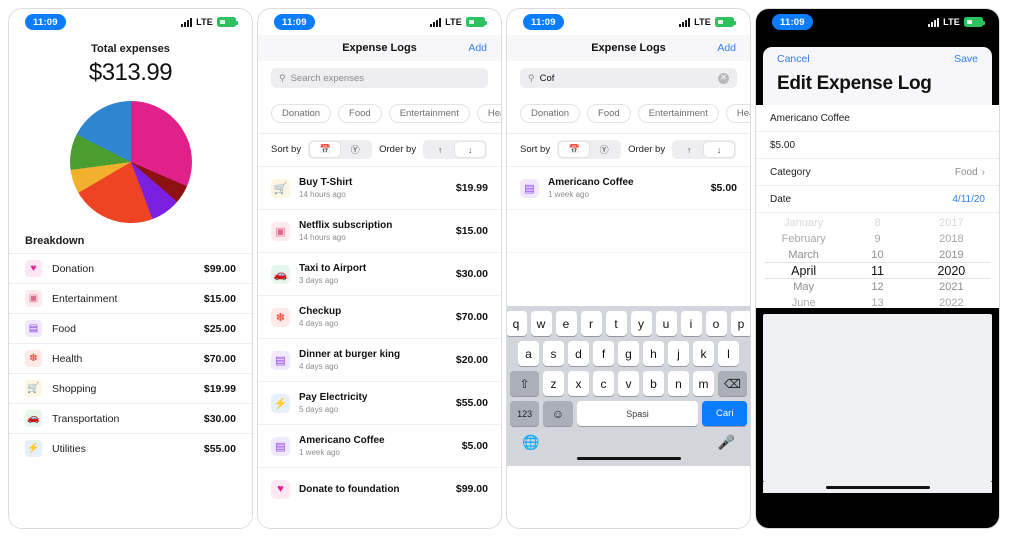 This screenshot has width=1024, height=537. What do you see at coordinates (558, 413) in the screenshot?
I see `emoji-icon: ☺` at bounding box center [558, 413].